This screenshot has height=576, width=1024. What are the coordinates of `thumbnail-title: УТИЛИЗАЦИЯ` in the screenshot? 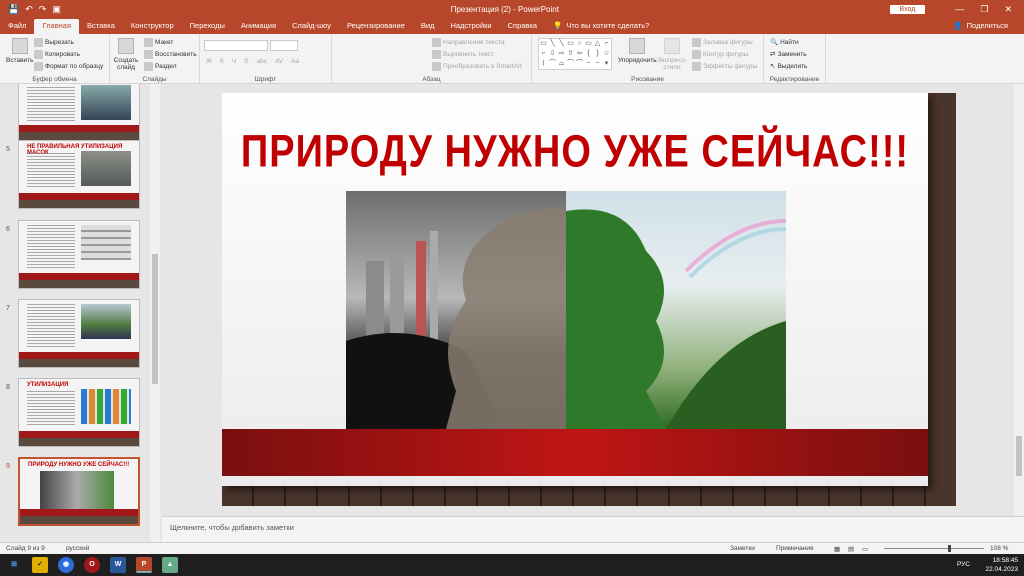 It's located at (48, 385).